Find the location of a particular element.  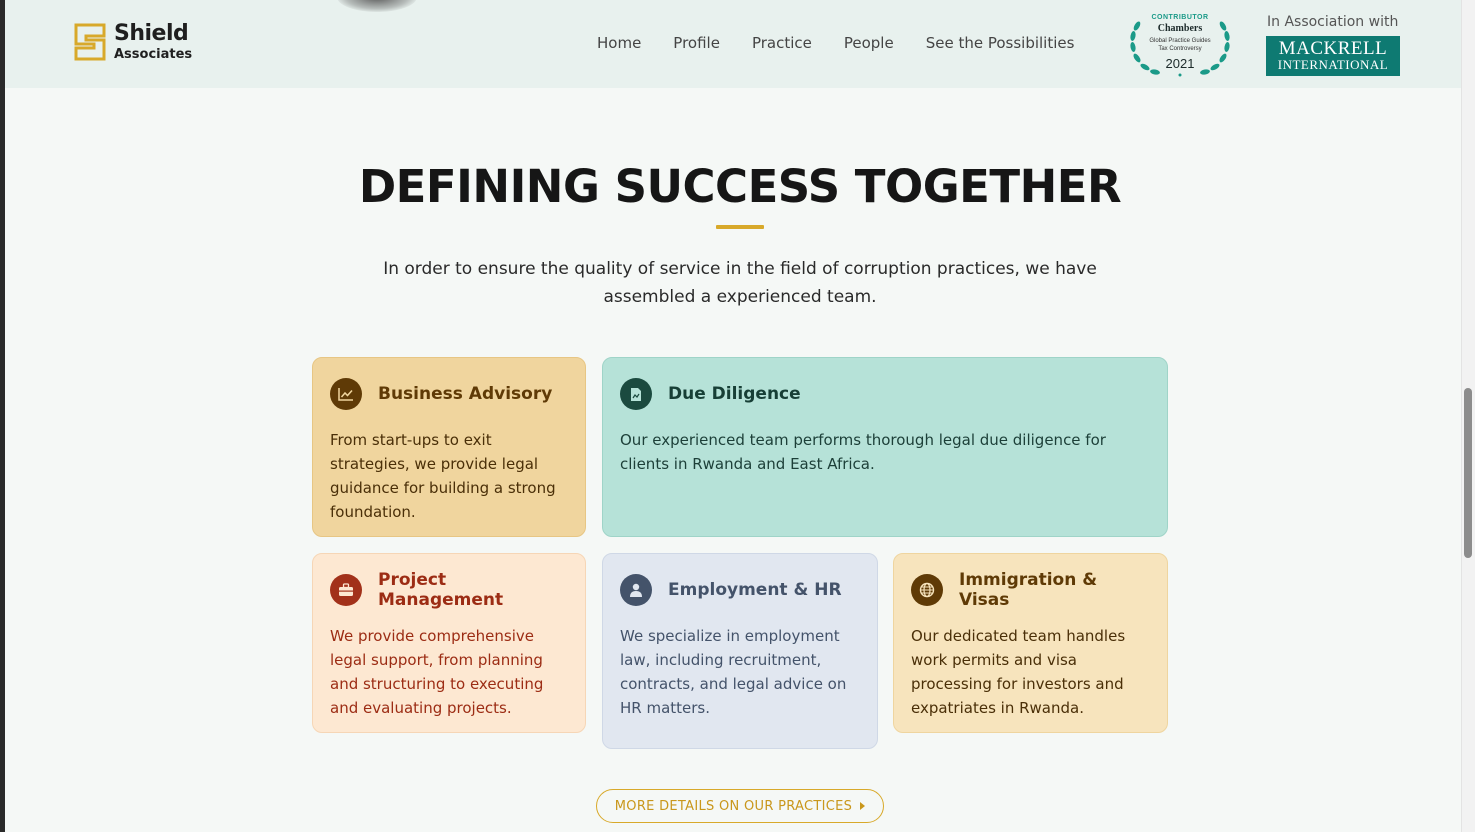

chevron-right-icon is located at coordinates (863, 806).